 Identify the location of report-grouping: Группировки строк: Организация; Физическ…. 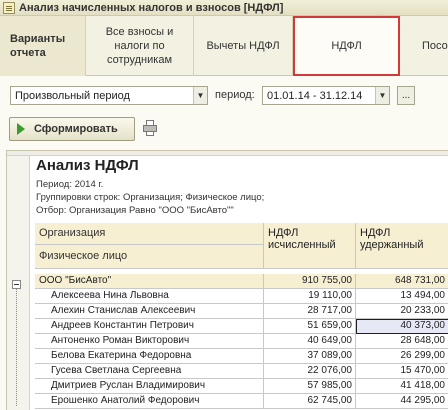
(150, 197).